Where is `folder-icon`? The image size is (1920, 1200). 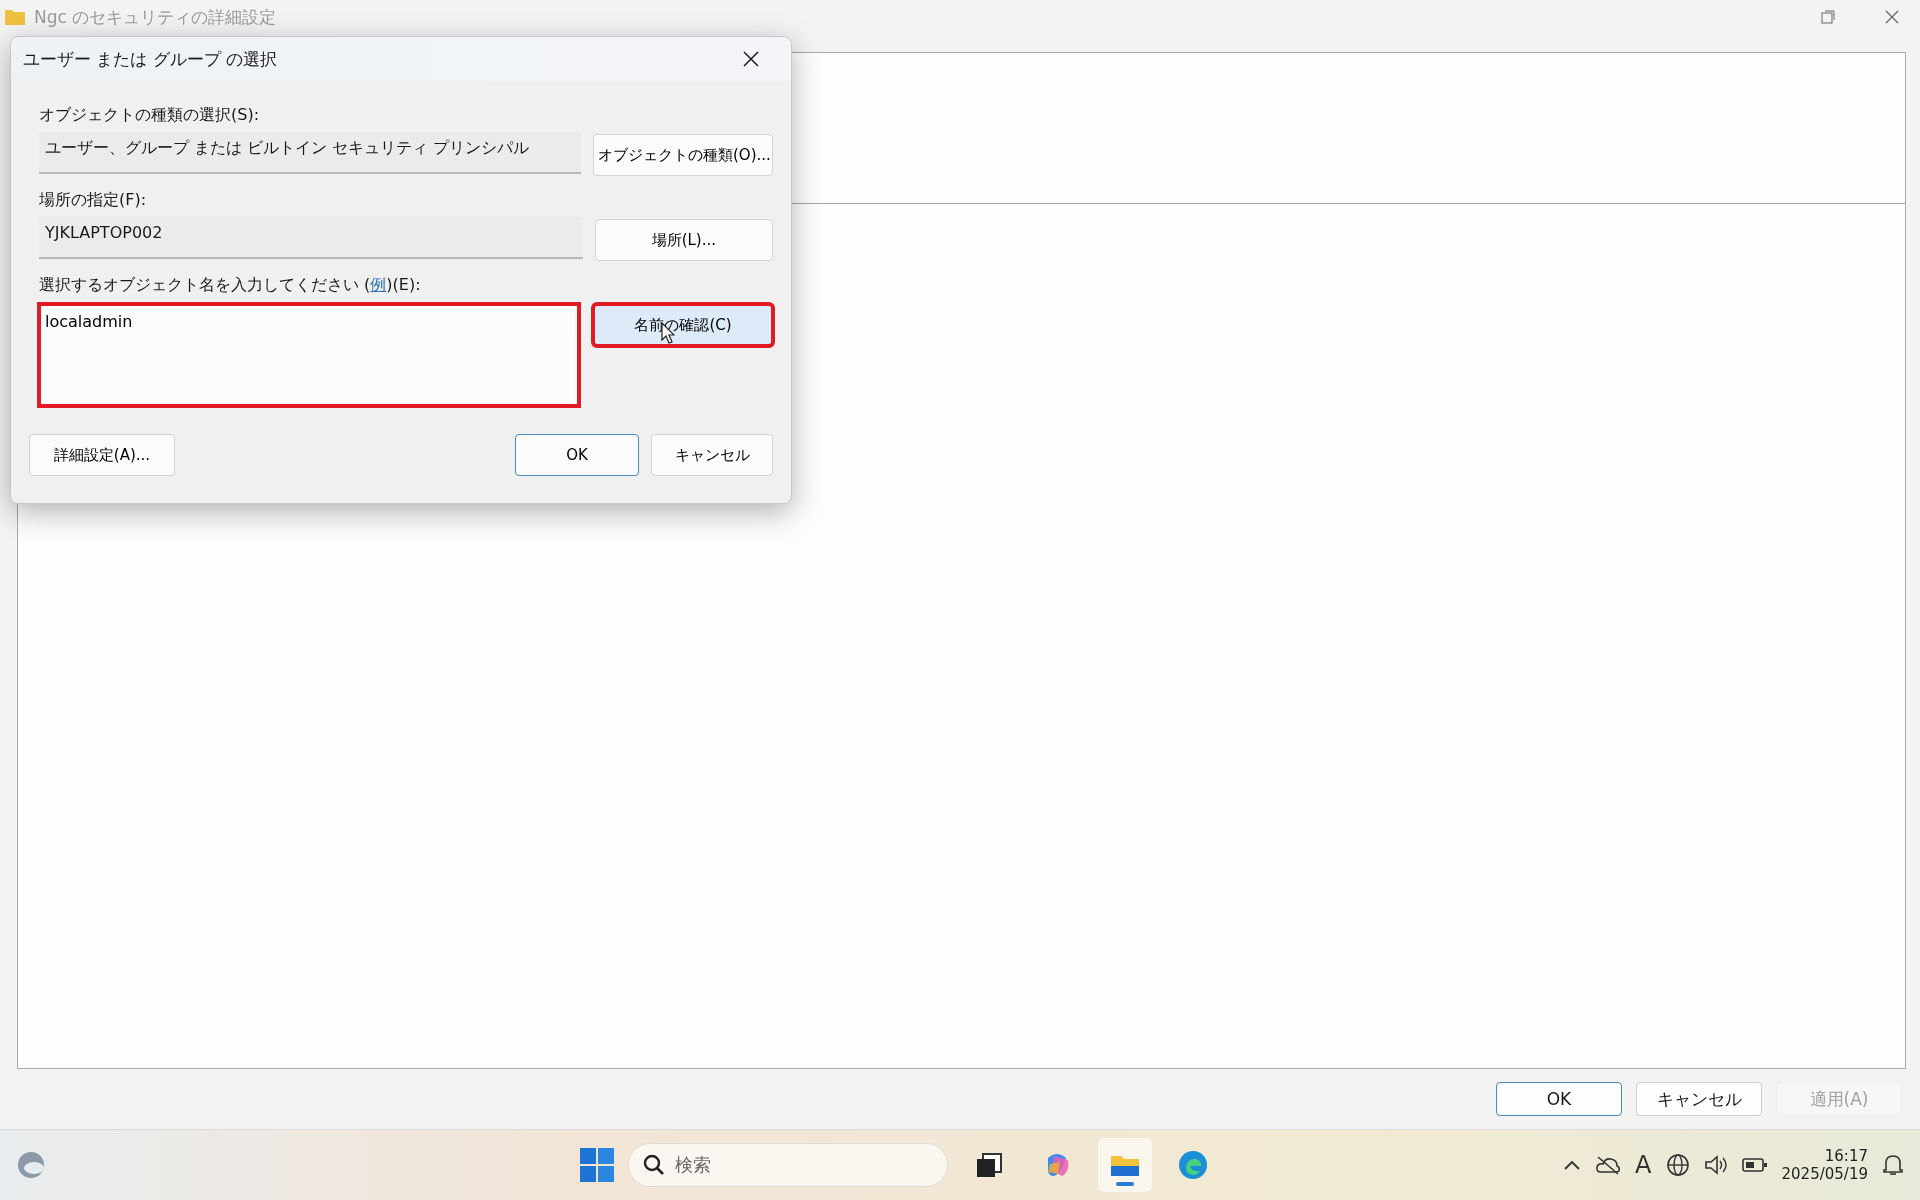 folder-icon is located at coordinates (15, 17).